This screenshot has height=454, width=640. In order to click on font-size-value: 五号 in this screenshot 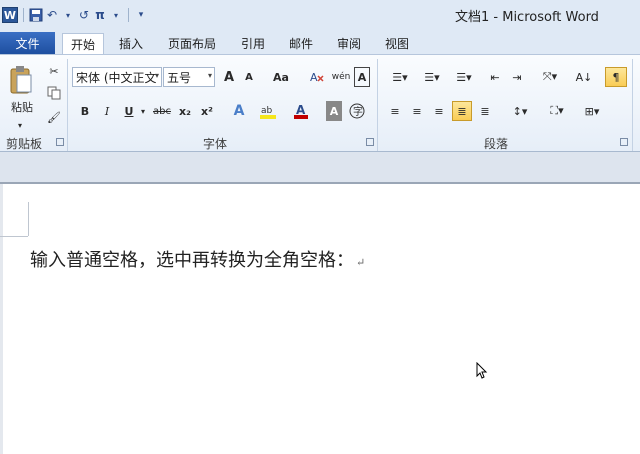, I will do `click(179, 77)`.